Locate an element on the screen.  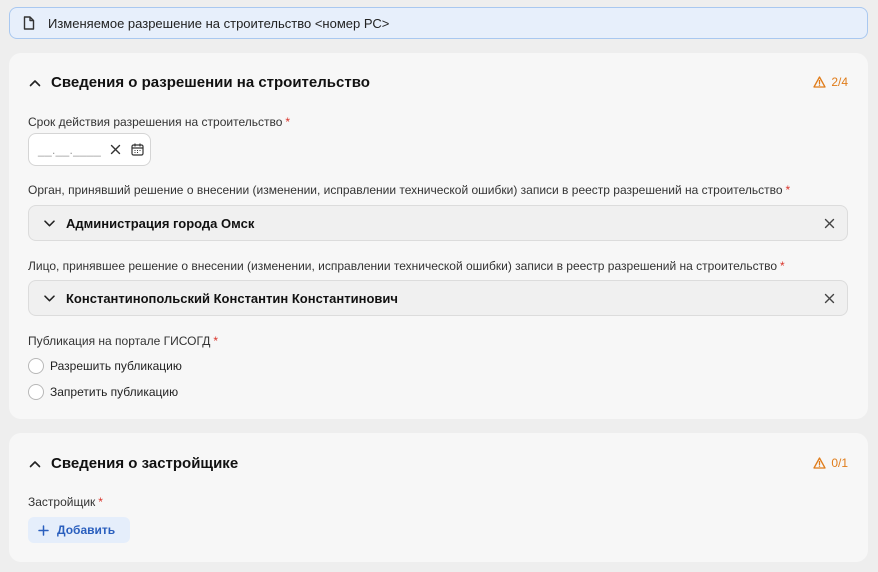
developer-label-text: Застройщик is located at coordinates (62, 502).